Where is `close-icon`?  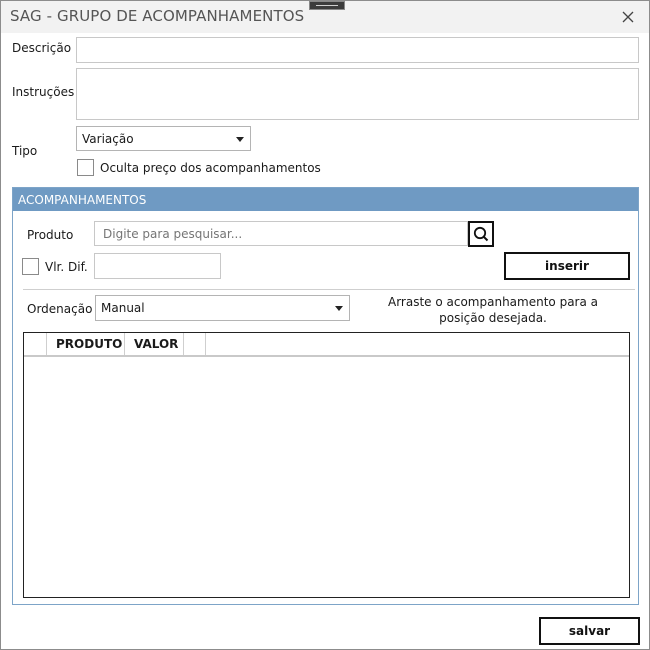 close-icon is located at coordinates (628, 17).